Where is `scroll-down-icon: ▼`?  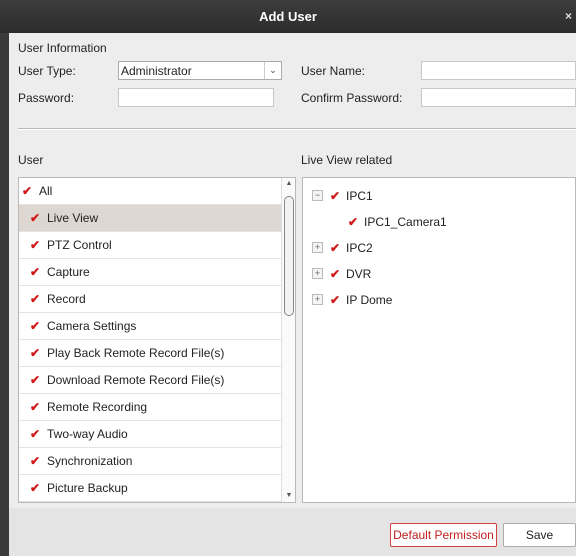
scroll-down-icon: ▼ is located at coordinates (289, 496).